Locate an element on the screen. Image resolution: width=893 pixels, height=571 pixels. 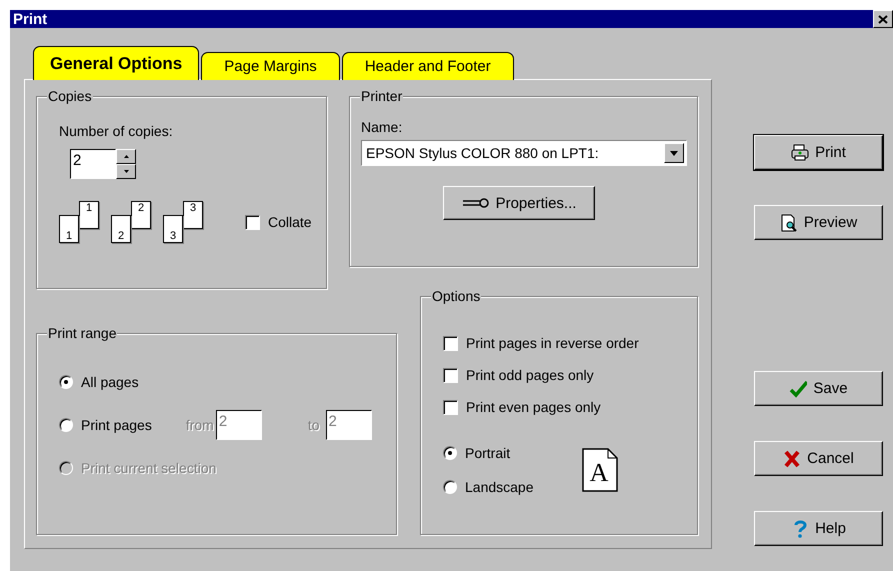
up-arrow-icon is located at coordinates (126, 156).